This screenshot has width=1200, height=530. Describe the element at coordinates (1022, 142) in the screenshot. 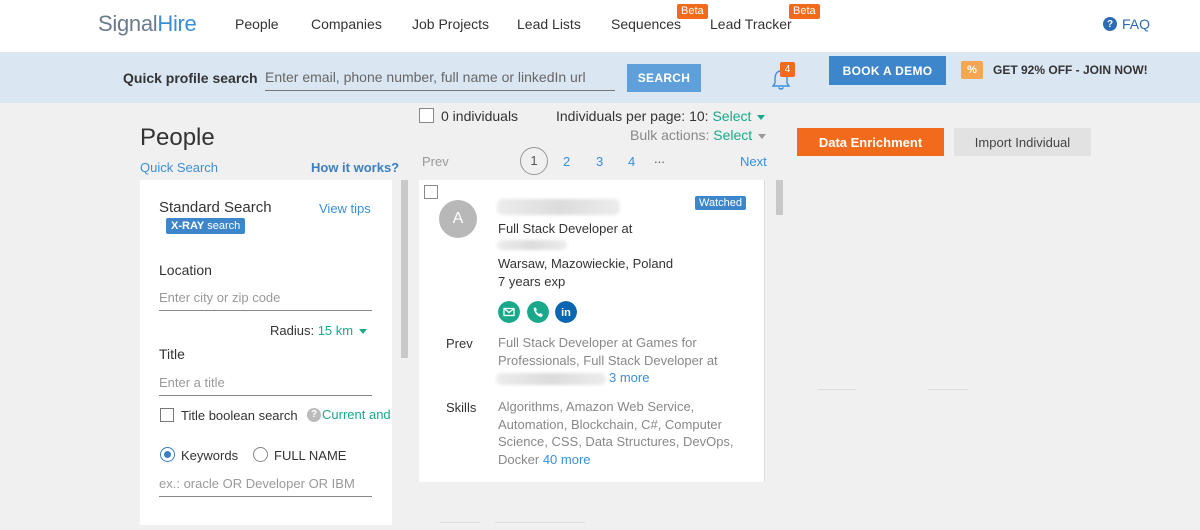

I see `import-individual-button: Import Individual` at that location.